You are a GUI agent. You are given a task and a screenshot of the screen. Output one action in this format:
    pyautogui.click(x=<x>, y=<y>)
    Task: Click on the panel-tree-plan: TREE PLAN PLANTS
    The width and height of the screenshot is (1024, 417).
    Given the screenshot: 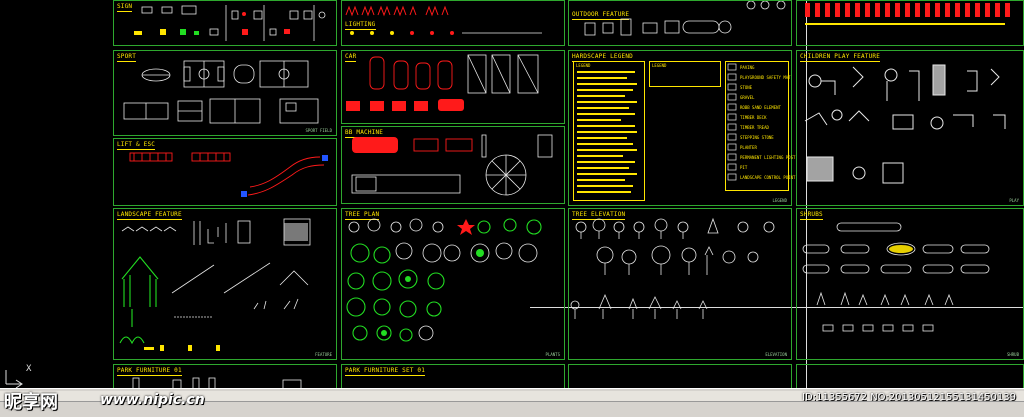 What is the action you would take?
    pyautogui.click(x=453, y=284)
    